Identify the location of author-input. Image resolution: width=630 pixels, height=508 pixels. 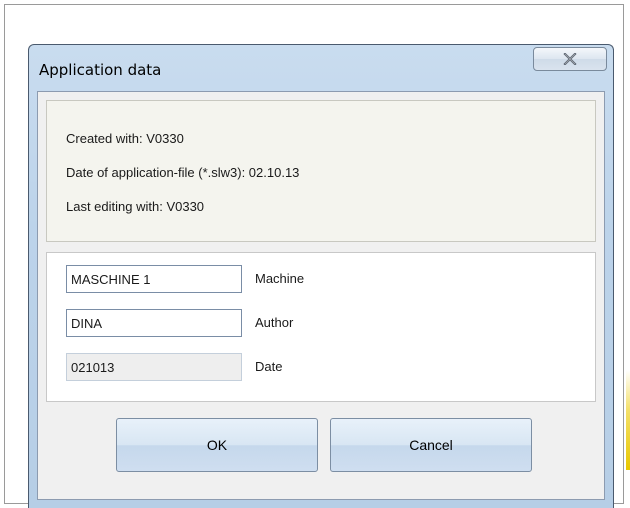
(154, 323).